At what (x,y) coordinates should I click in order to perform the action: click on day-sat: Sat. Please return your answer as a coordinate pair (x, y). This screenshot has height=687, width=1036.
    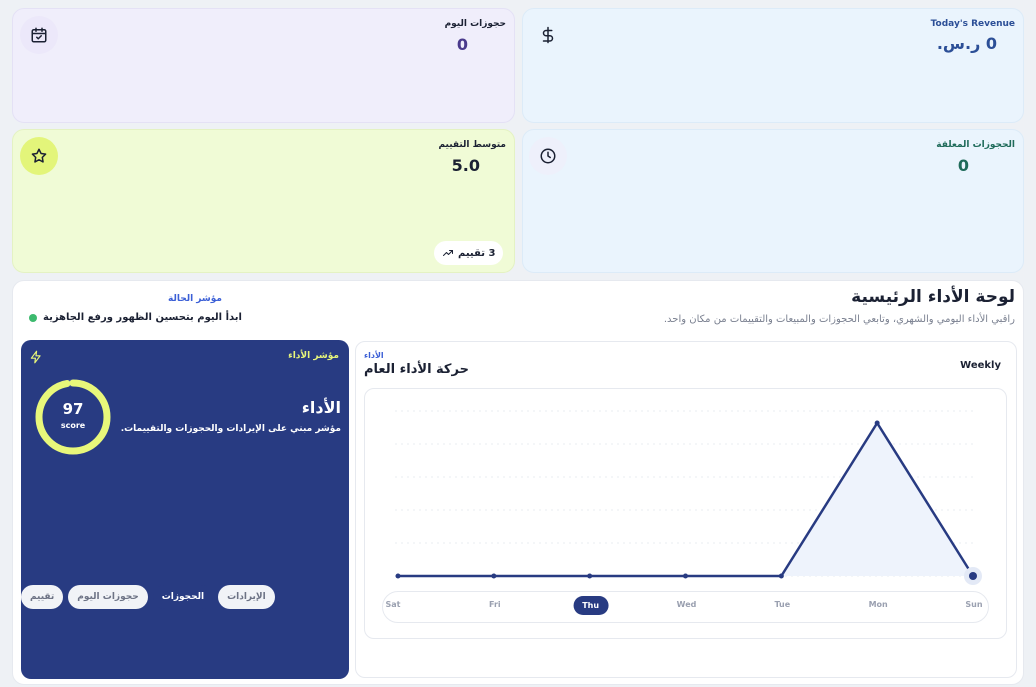
    Looking at the image, I should click on (393, 604).